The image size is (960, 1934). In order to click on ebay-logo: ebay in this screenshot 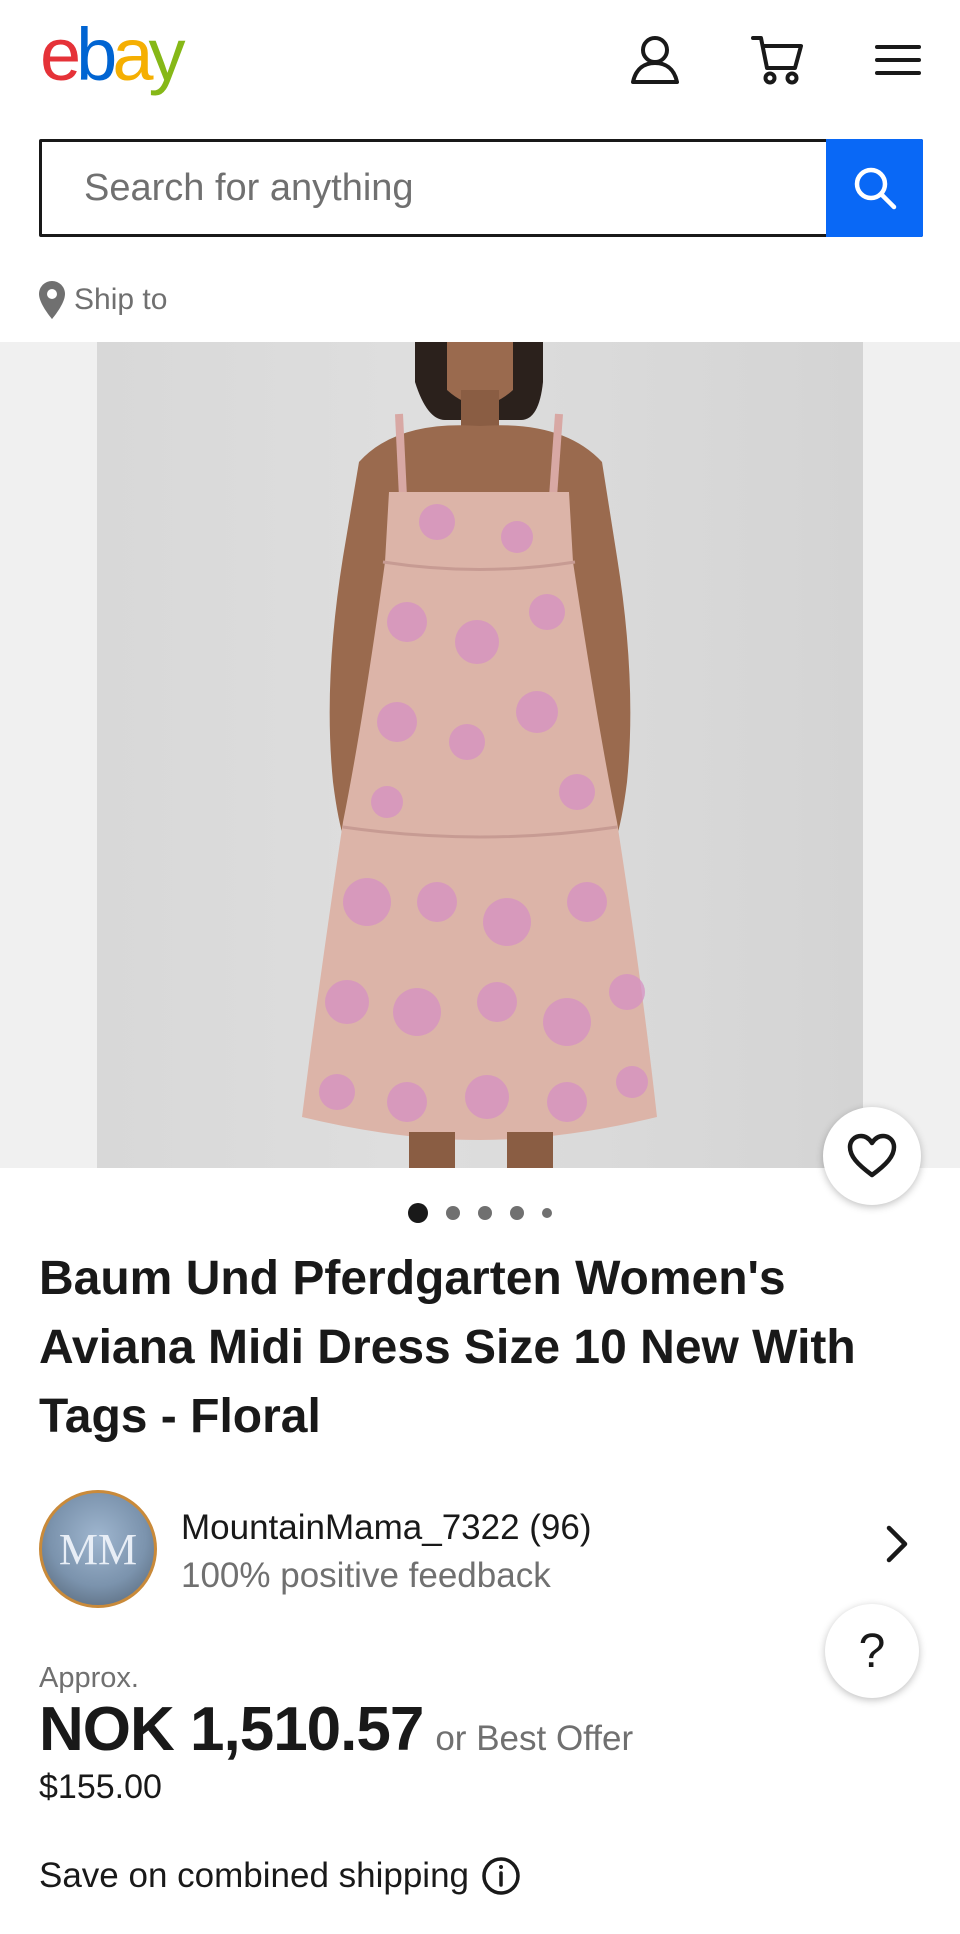, I will do `click(112, 55)`.